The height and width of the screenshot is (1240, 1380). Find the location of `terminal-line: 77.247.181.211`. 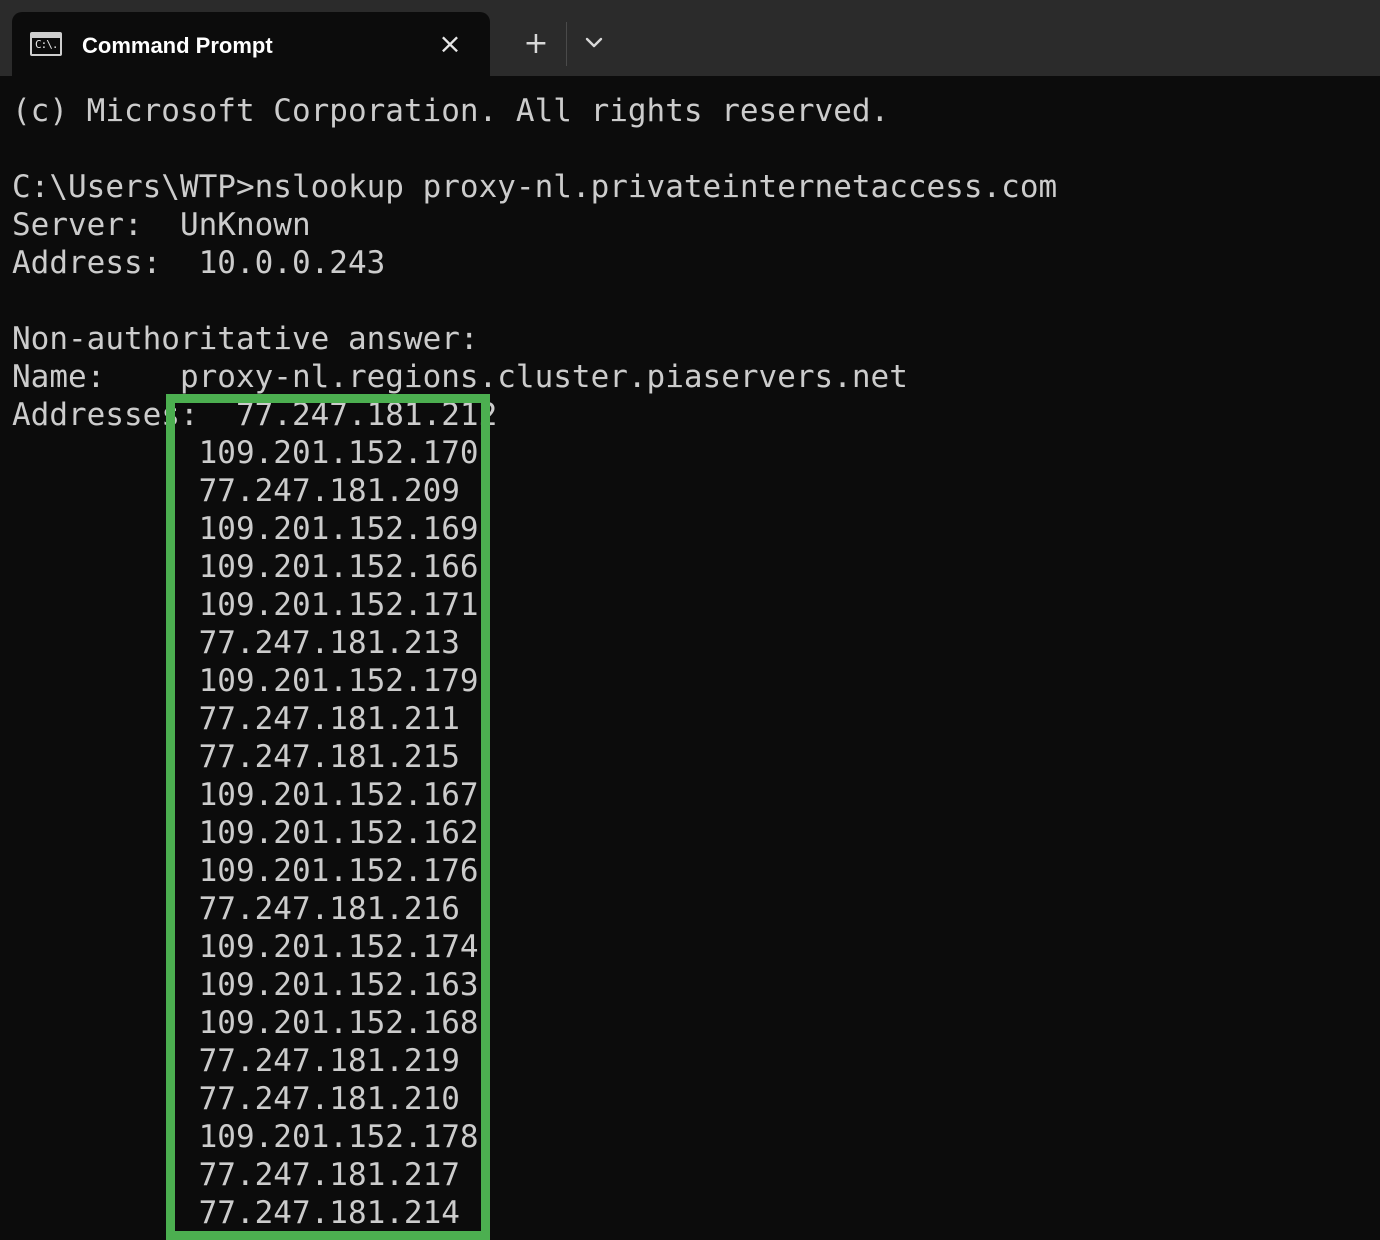

terminal-line: 77.247.181.211 is located at coordinates (236, 719).